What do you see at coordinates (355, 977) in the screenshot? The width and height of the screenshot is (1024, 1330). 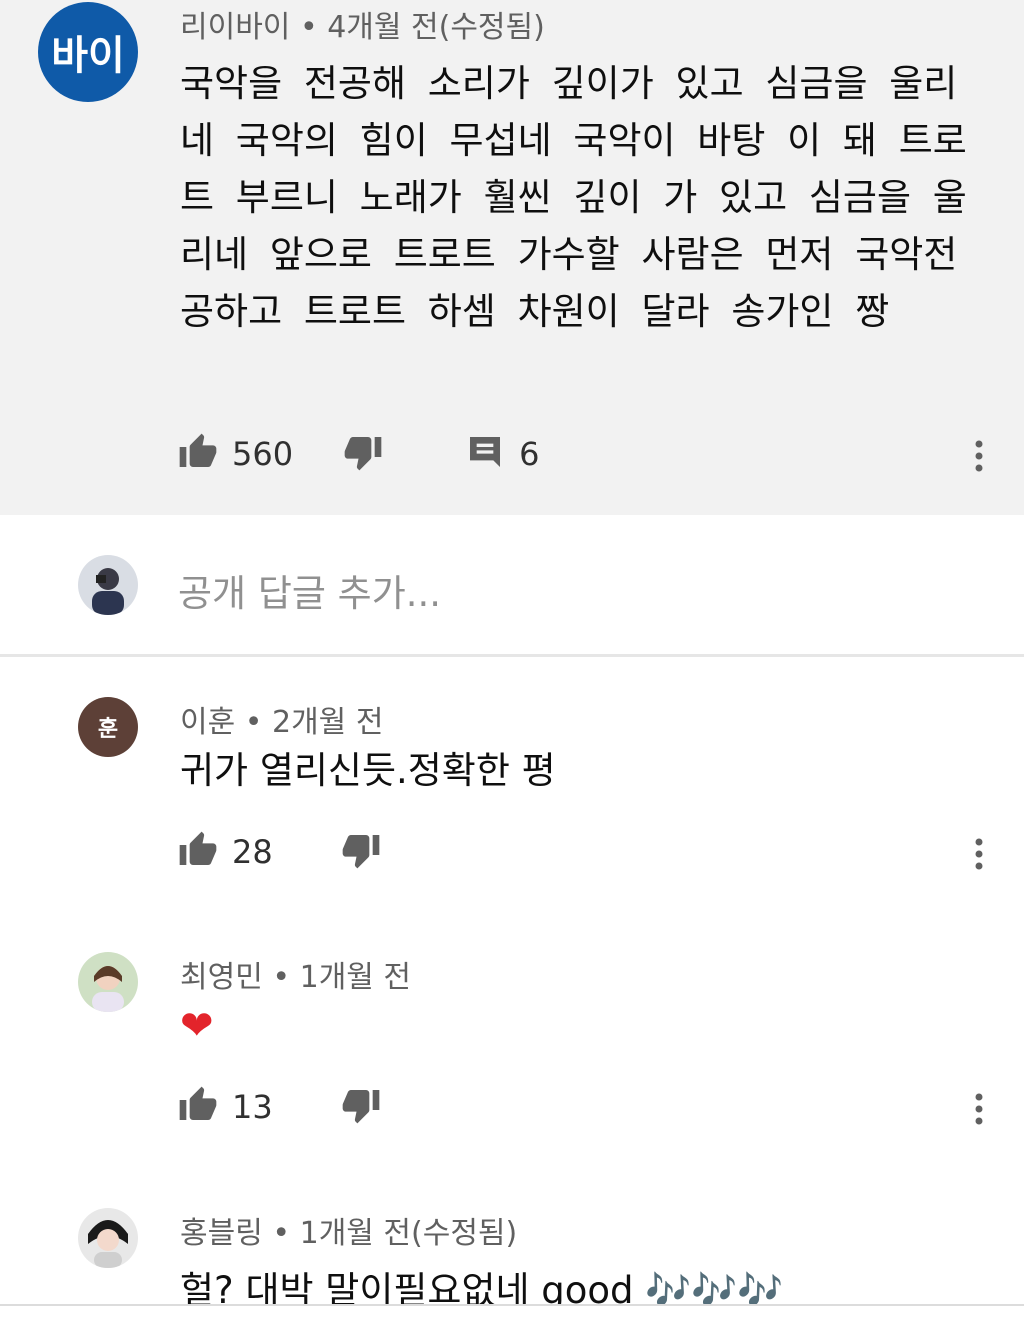 I see `comment-time: 1개월 전` at bounding box center [355, 977].